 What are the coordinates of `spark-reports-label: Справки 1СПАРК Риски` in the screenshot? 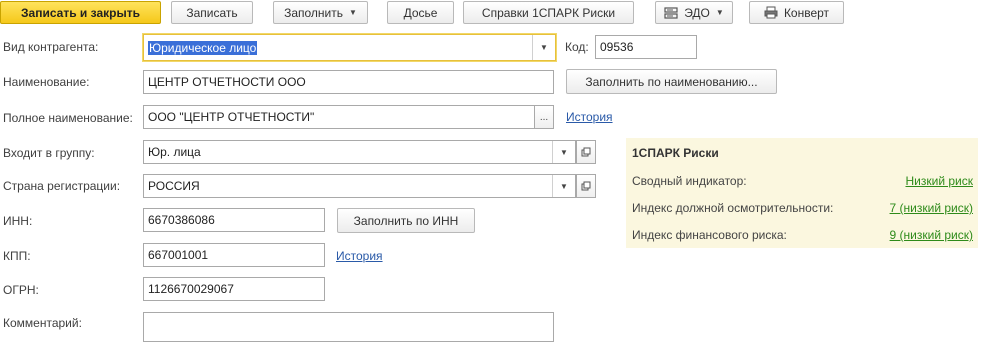 It's located at (548, 12).